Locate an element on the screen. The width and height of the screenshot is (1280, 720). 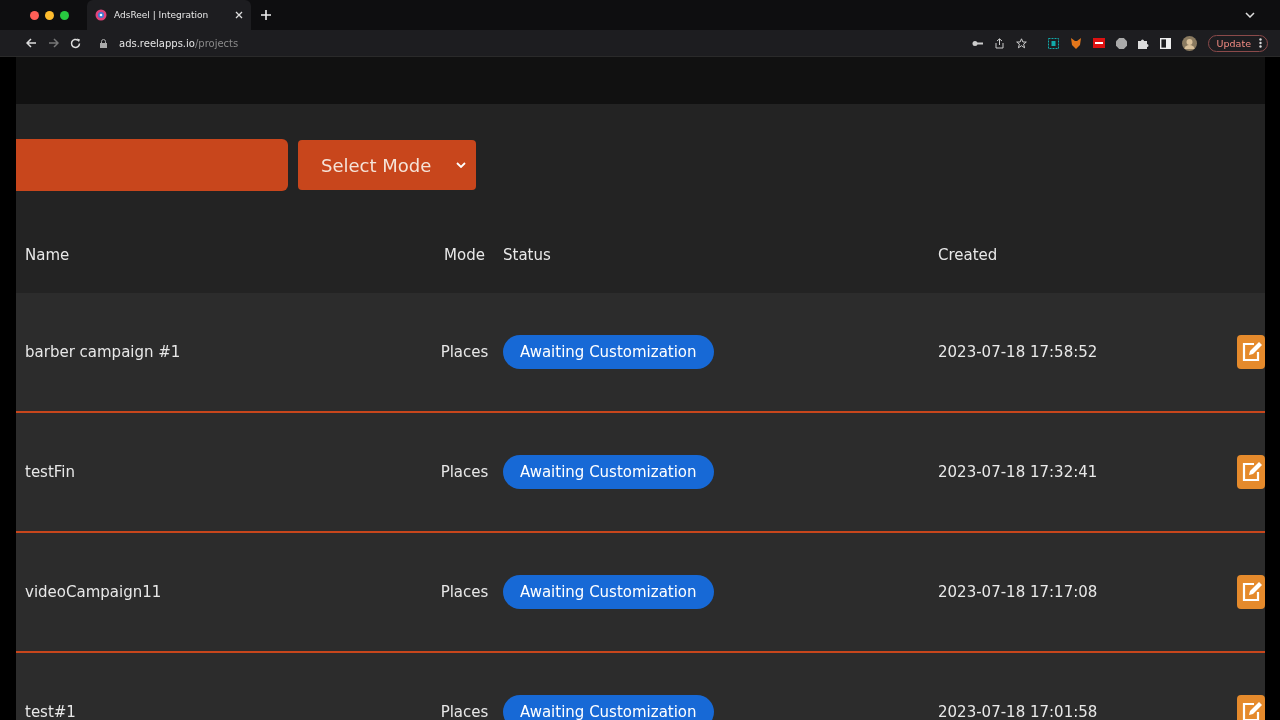
maximize-window-icon is located at coordinates (64, 15).